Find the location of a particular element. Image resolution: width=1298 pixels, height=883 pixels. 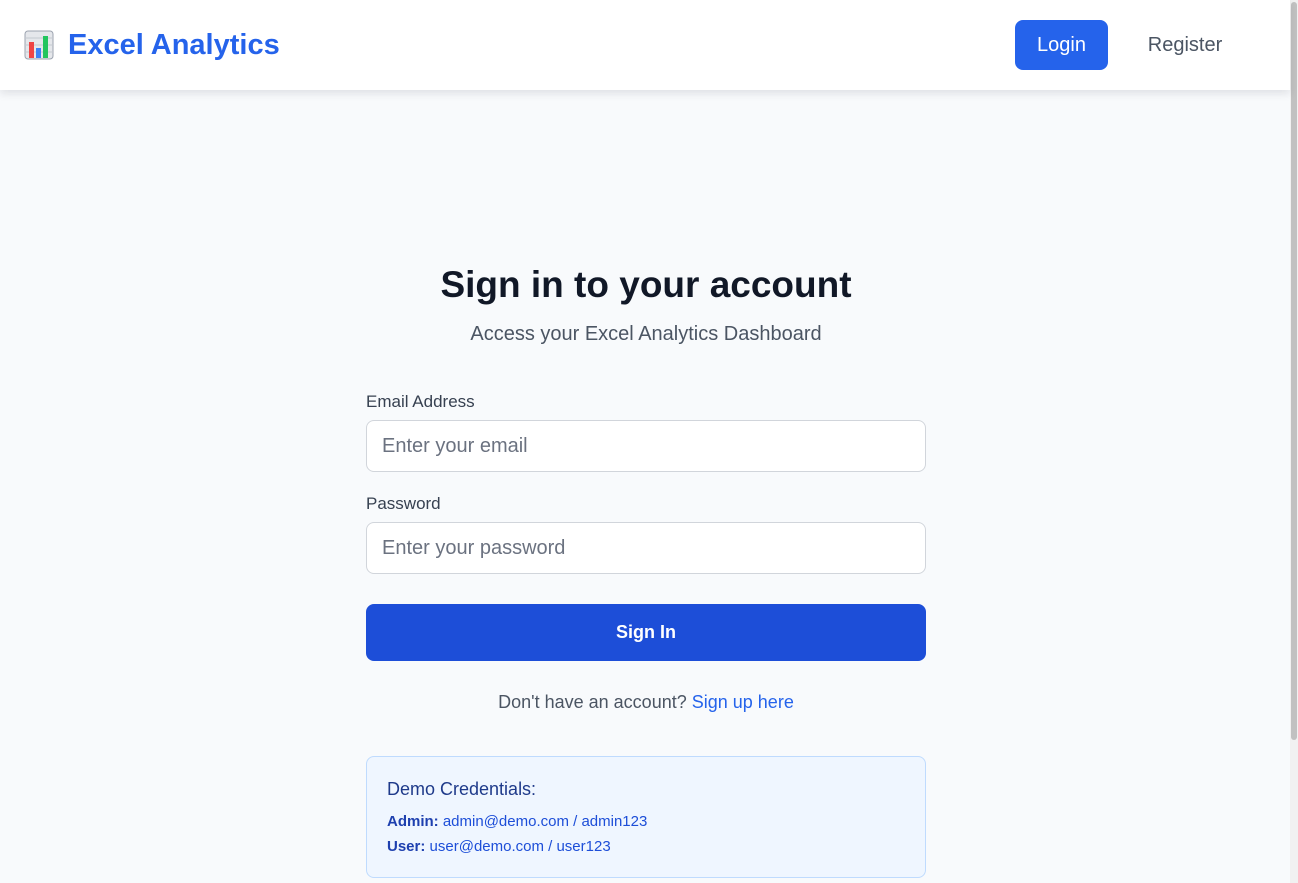

password-field is located at coordinates (646, 548).